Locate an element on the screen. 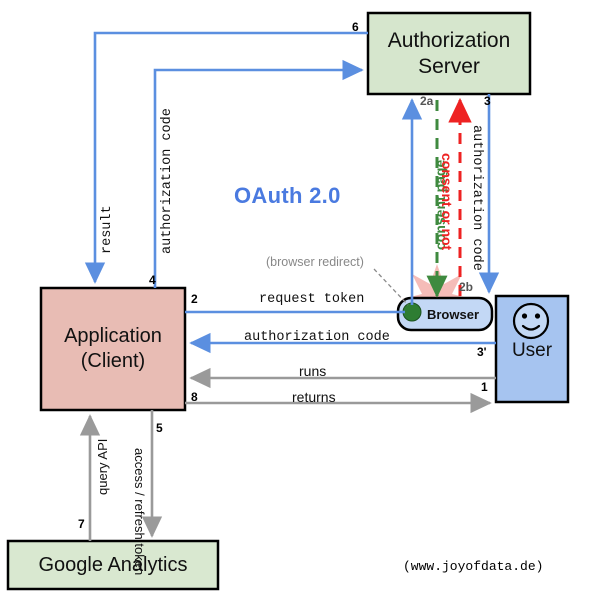 The width and height of the screenshot is (591, 607). edge-6-label: query API is located at coordinates (102, 466).